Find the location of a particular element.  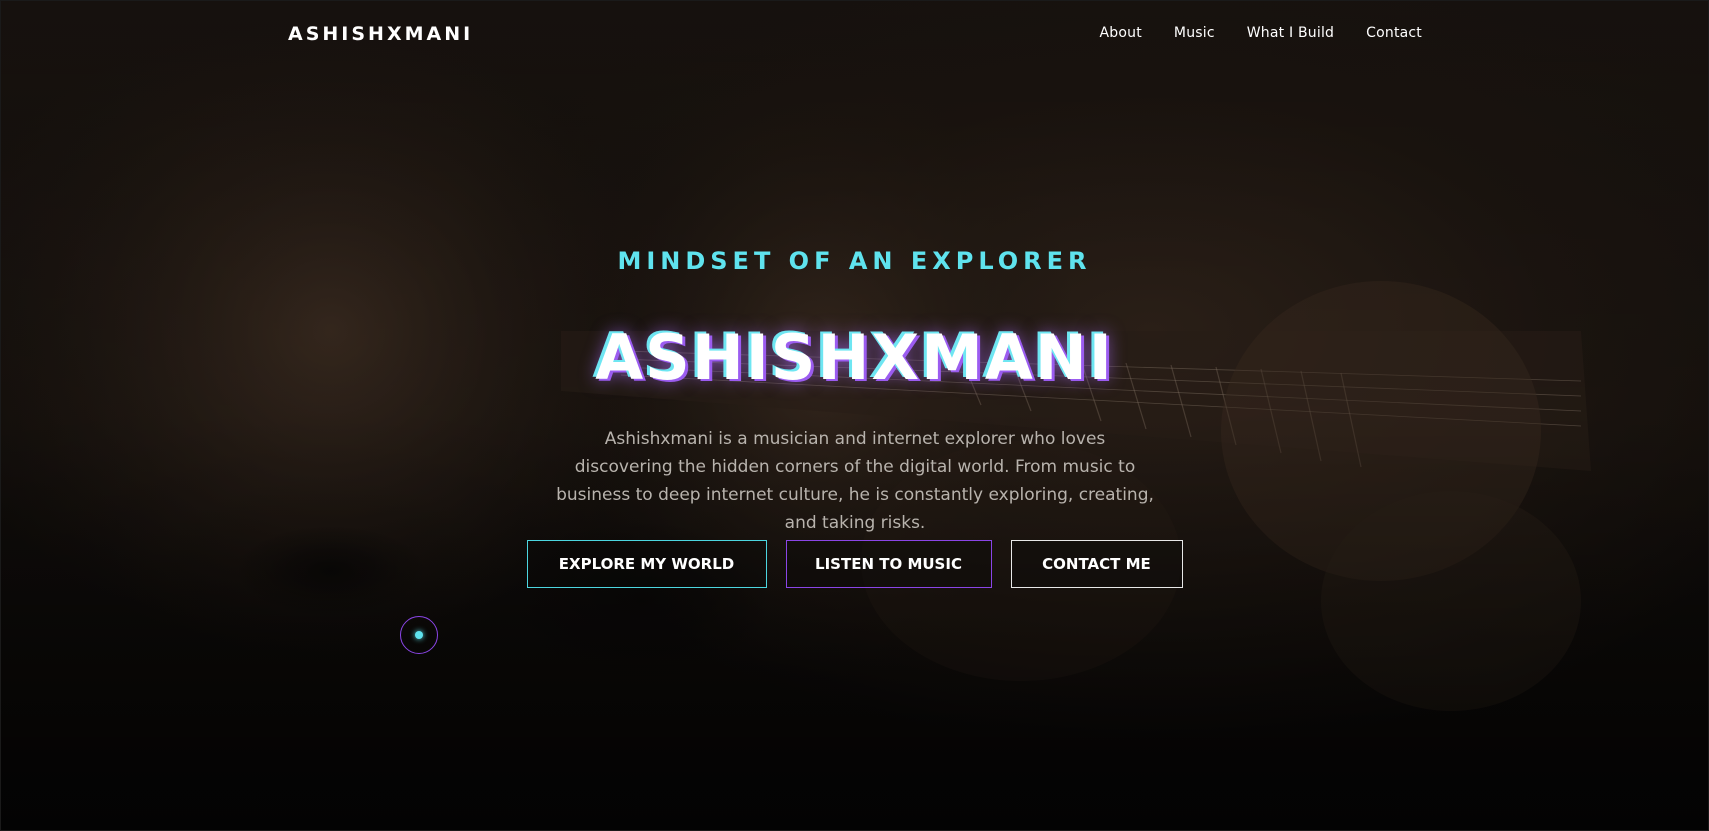

nav-link-contact: Contact is located at coordinates (1394, 33).